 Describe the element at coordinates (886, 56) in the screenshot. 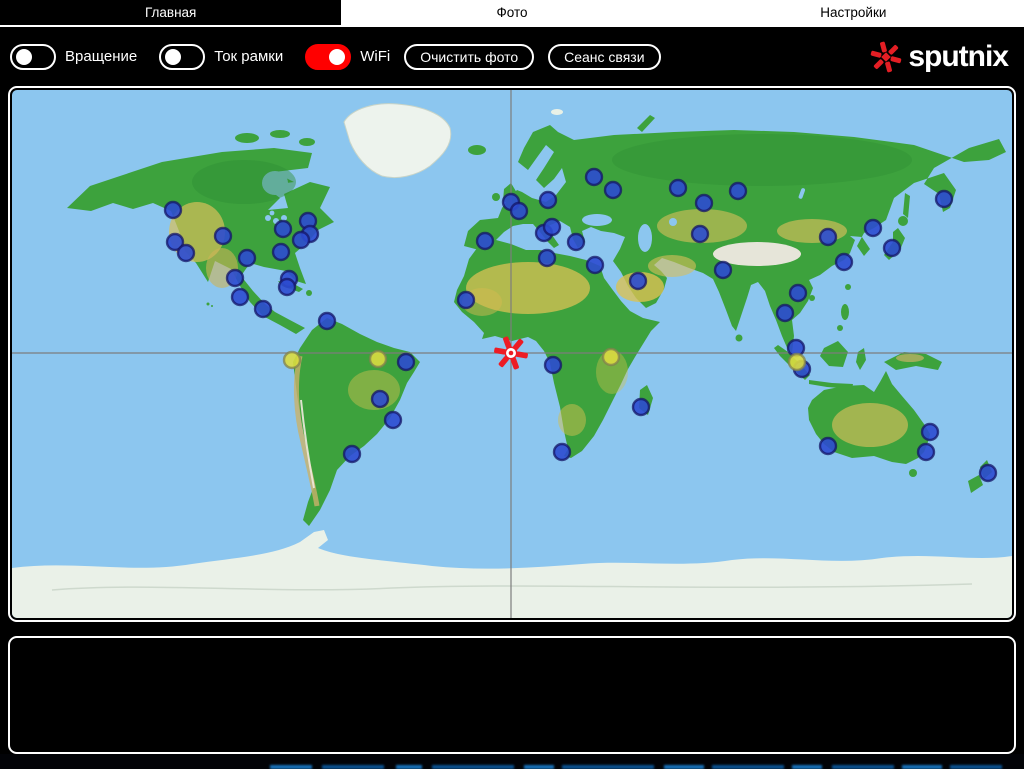

I see `sputnix-star-icon` at that location.